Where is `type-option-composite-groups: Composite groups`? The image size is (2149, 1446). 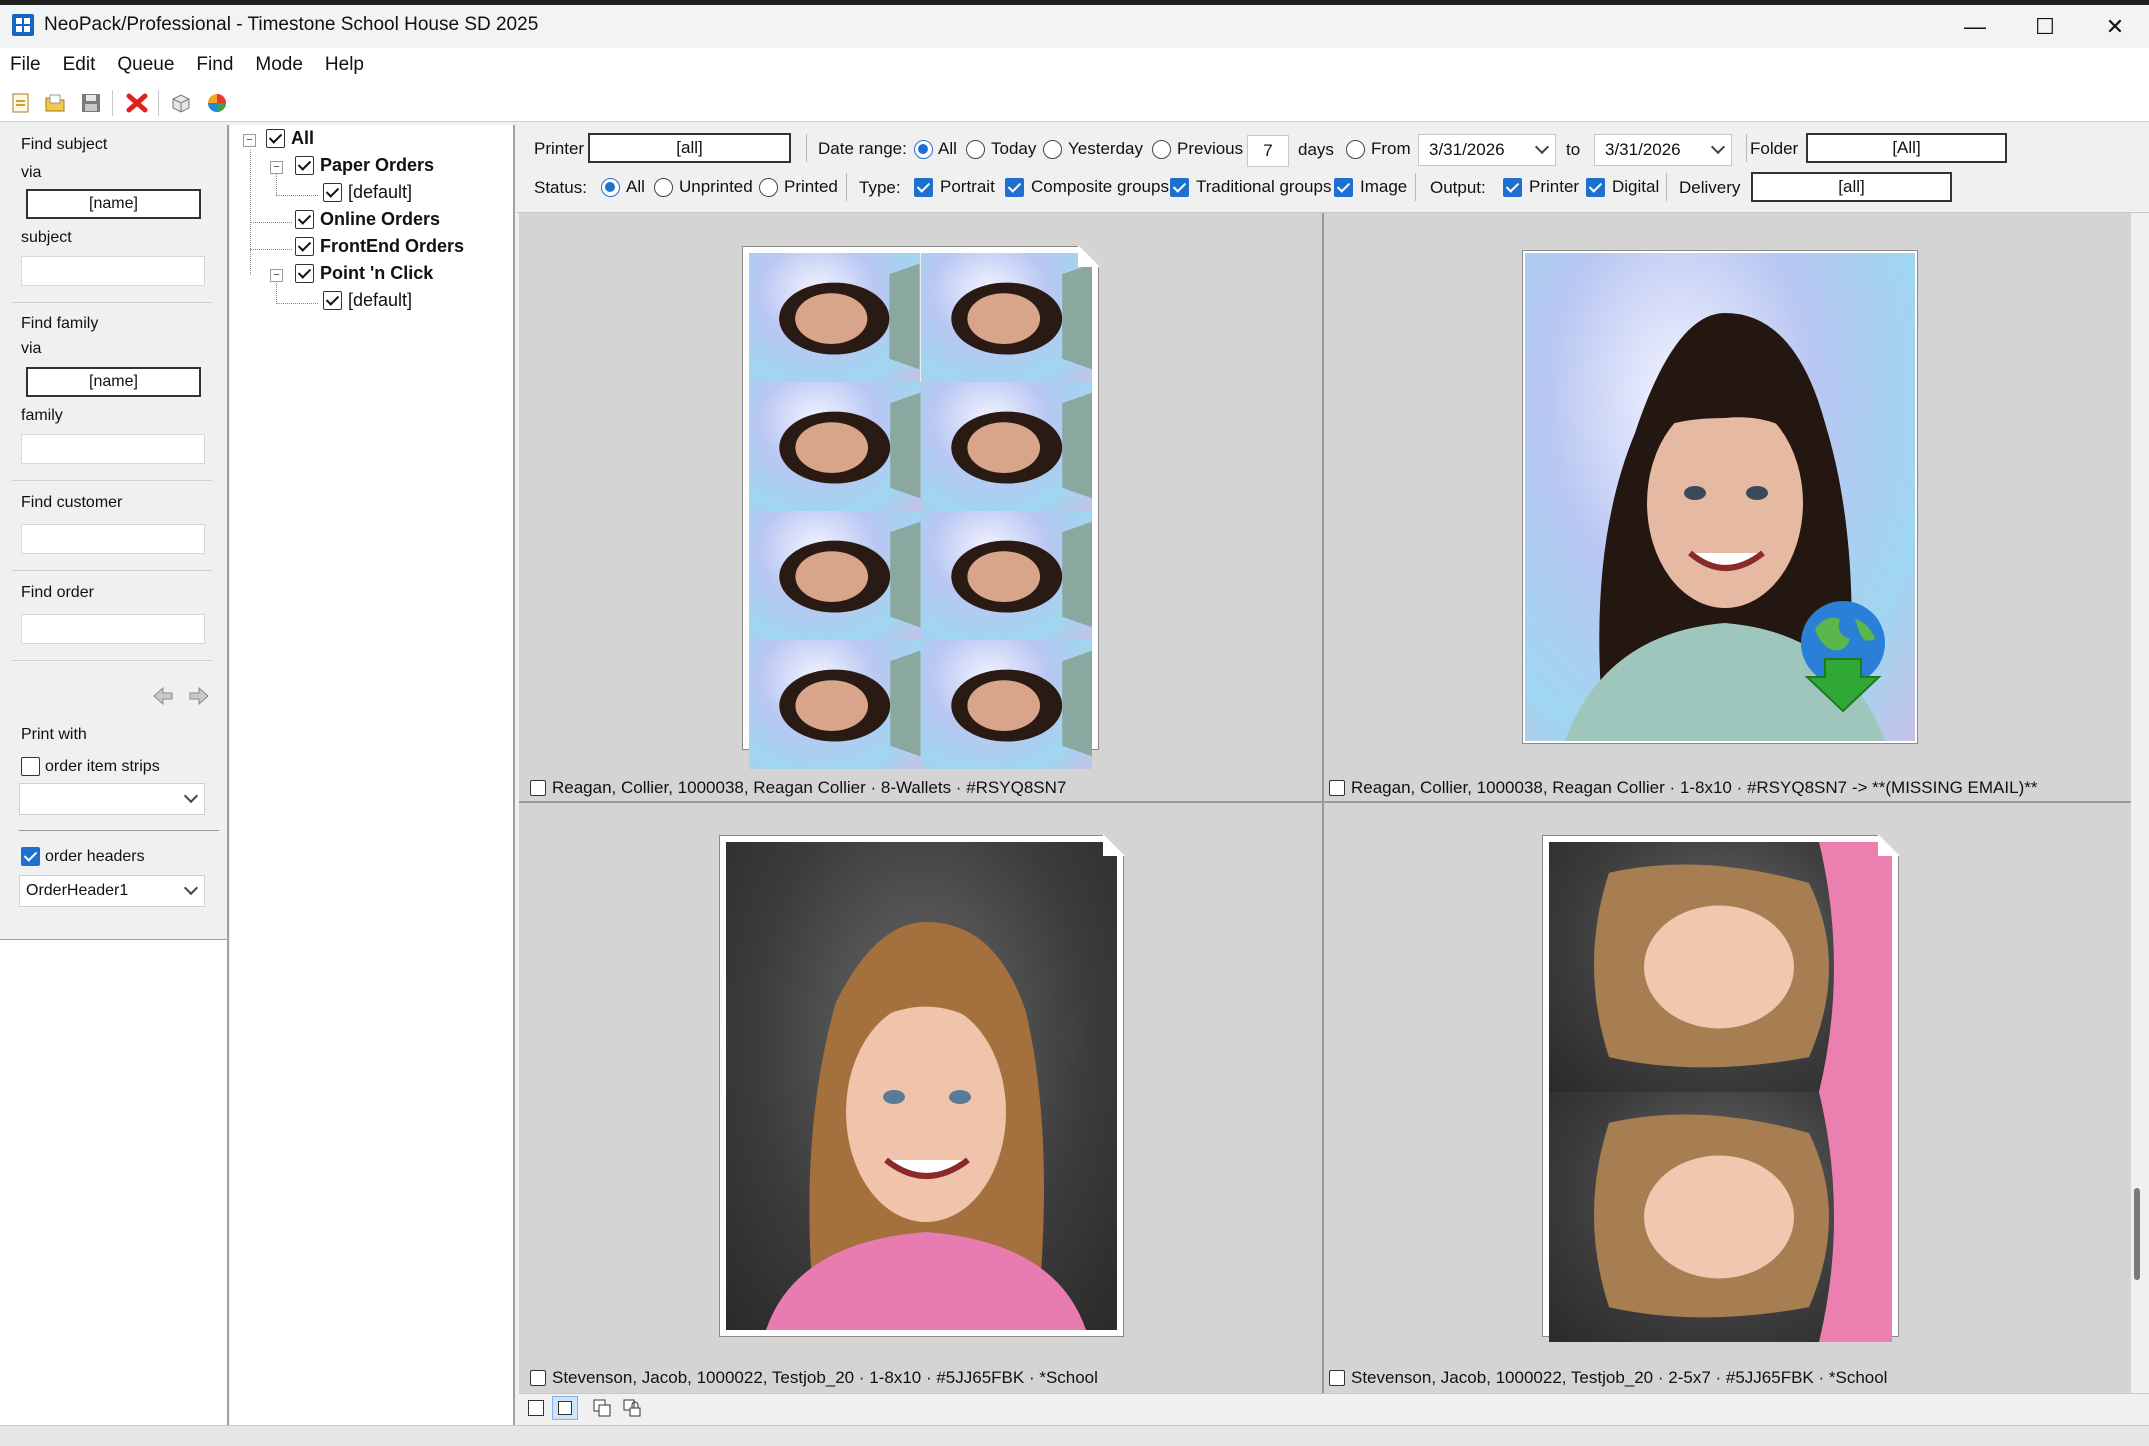
type-option-composite-groups: Composite groups is located at coordinates (1087, 187).